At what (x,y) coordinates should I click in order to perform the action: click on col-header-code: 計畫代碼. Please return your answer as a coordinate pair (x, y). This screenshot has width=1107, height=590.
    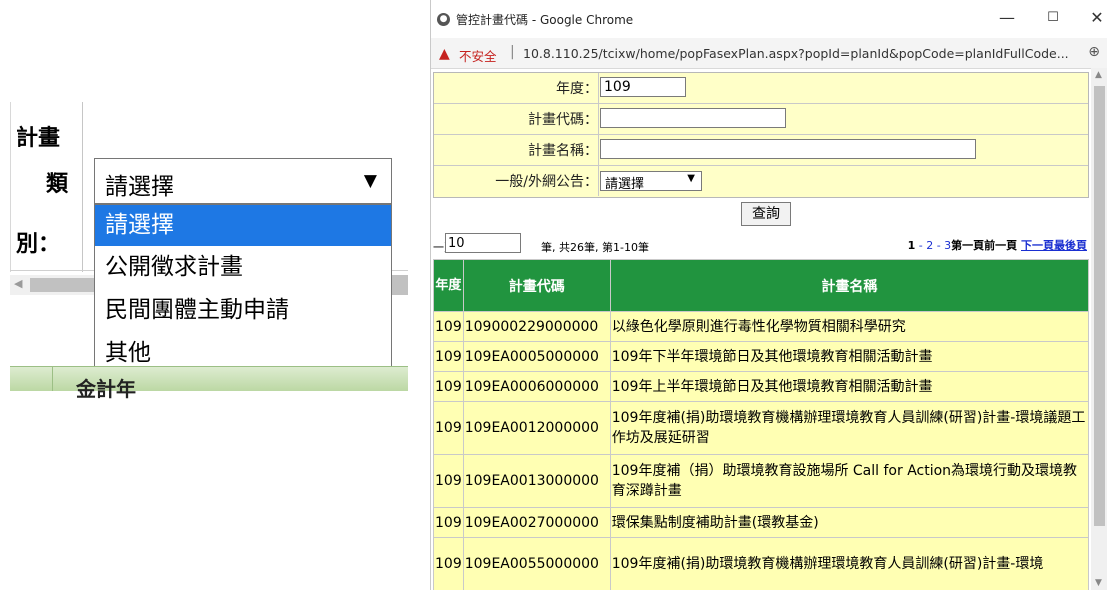
    Looking at the image, I should click on (536, 285).